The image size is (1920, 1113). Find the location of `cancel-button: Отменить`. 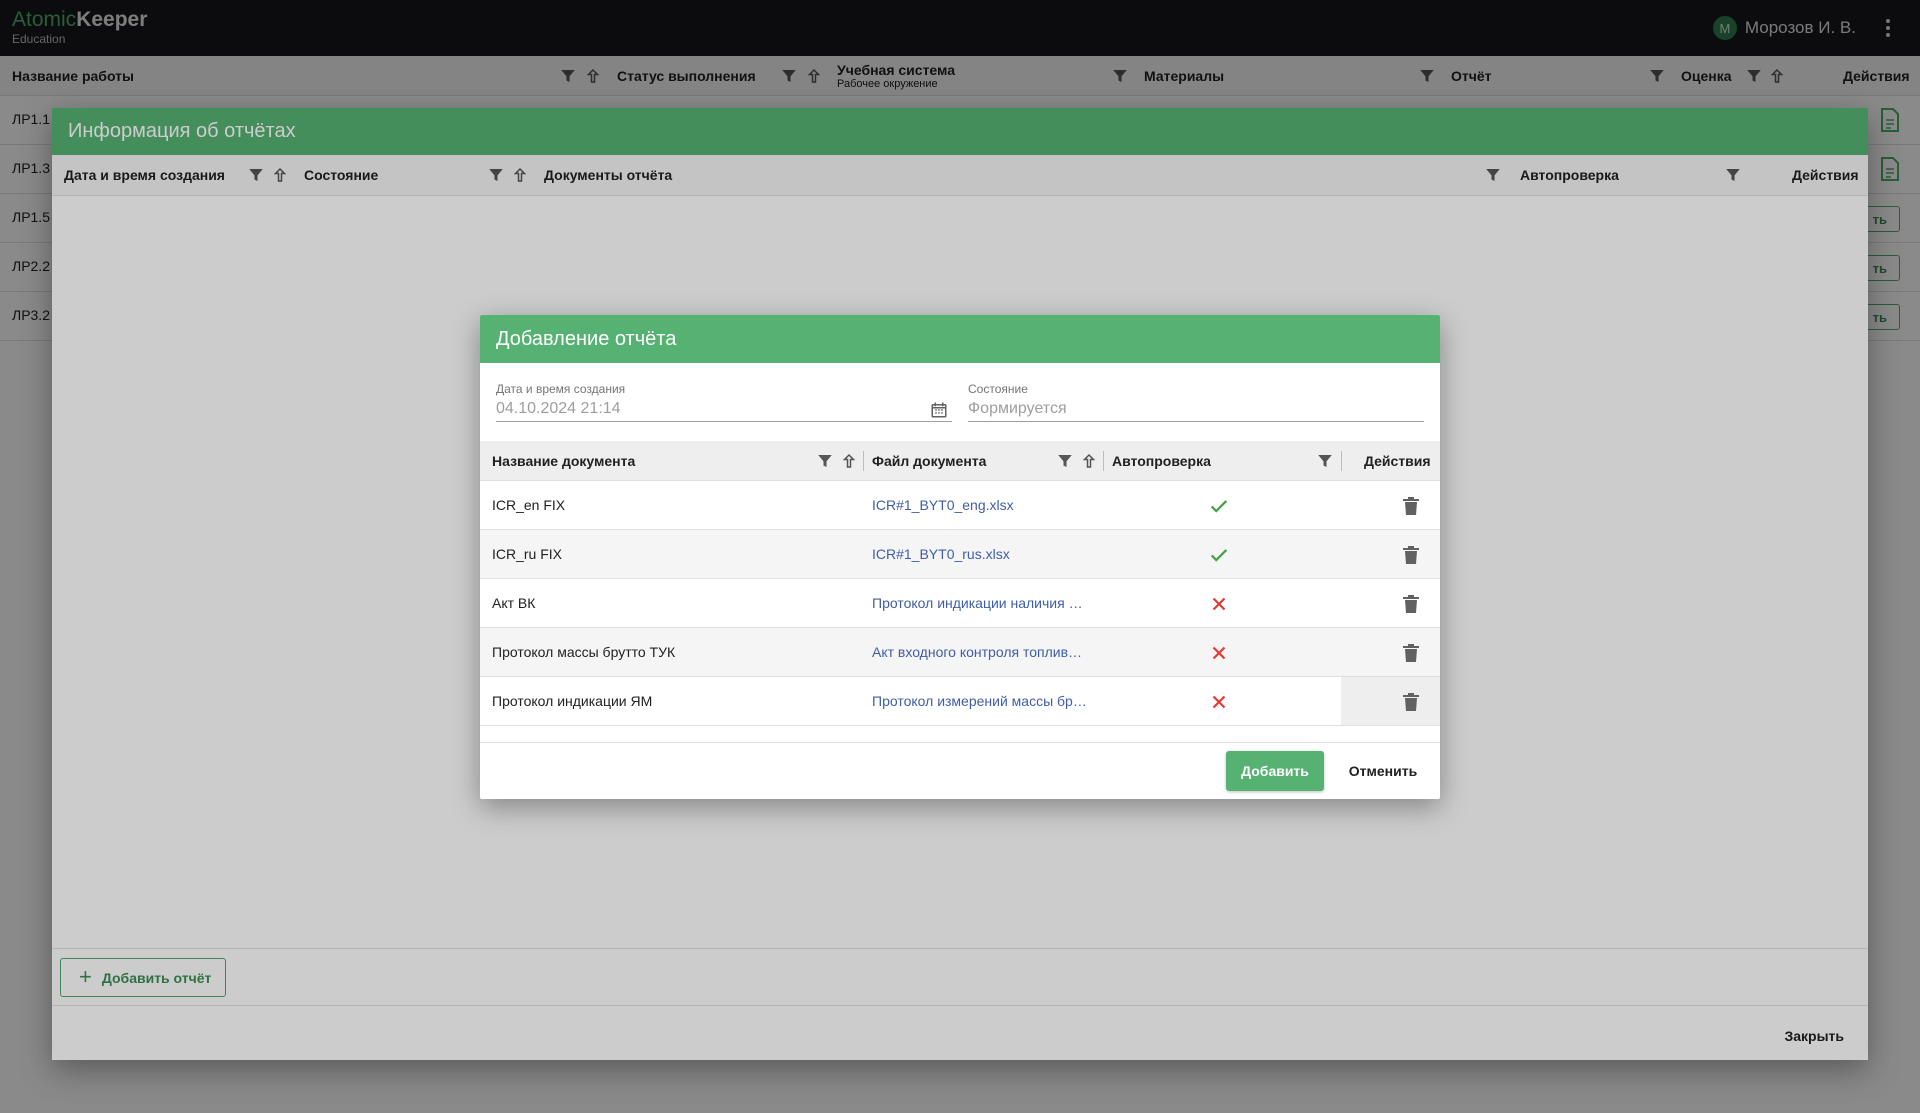

cancel-button: Отменить is located at coordinates (1383, 771).